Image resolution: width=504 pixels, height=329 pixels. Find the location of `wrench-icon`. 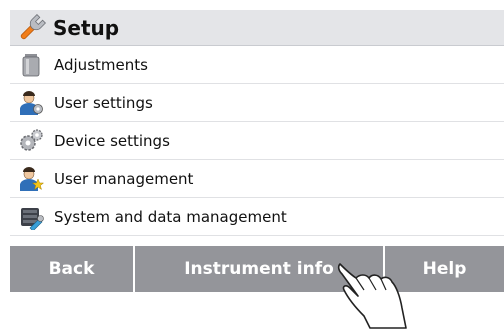

wrench-icon is located at coordinates (32, 28).